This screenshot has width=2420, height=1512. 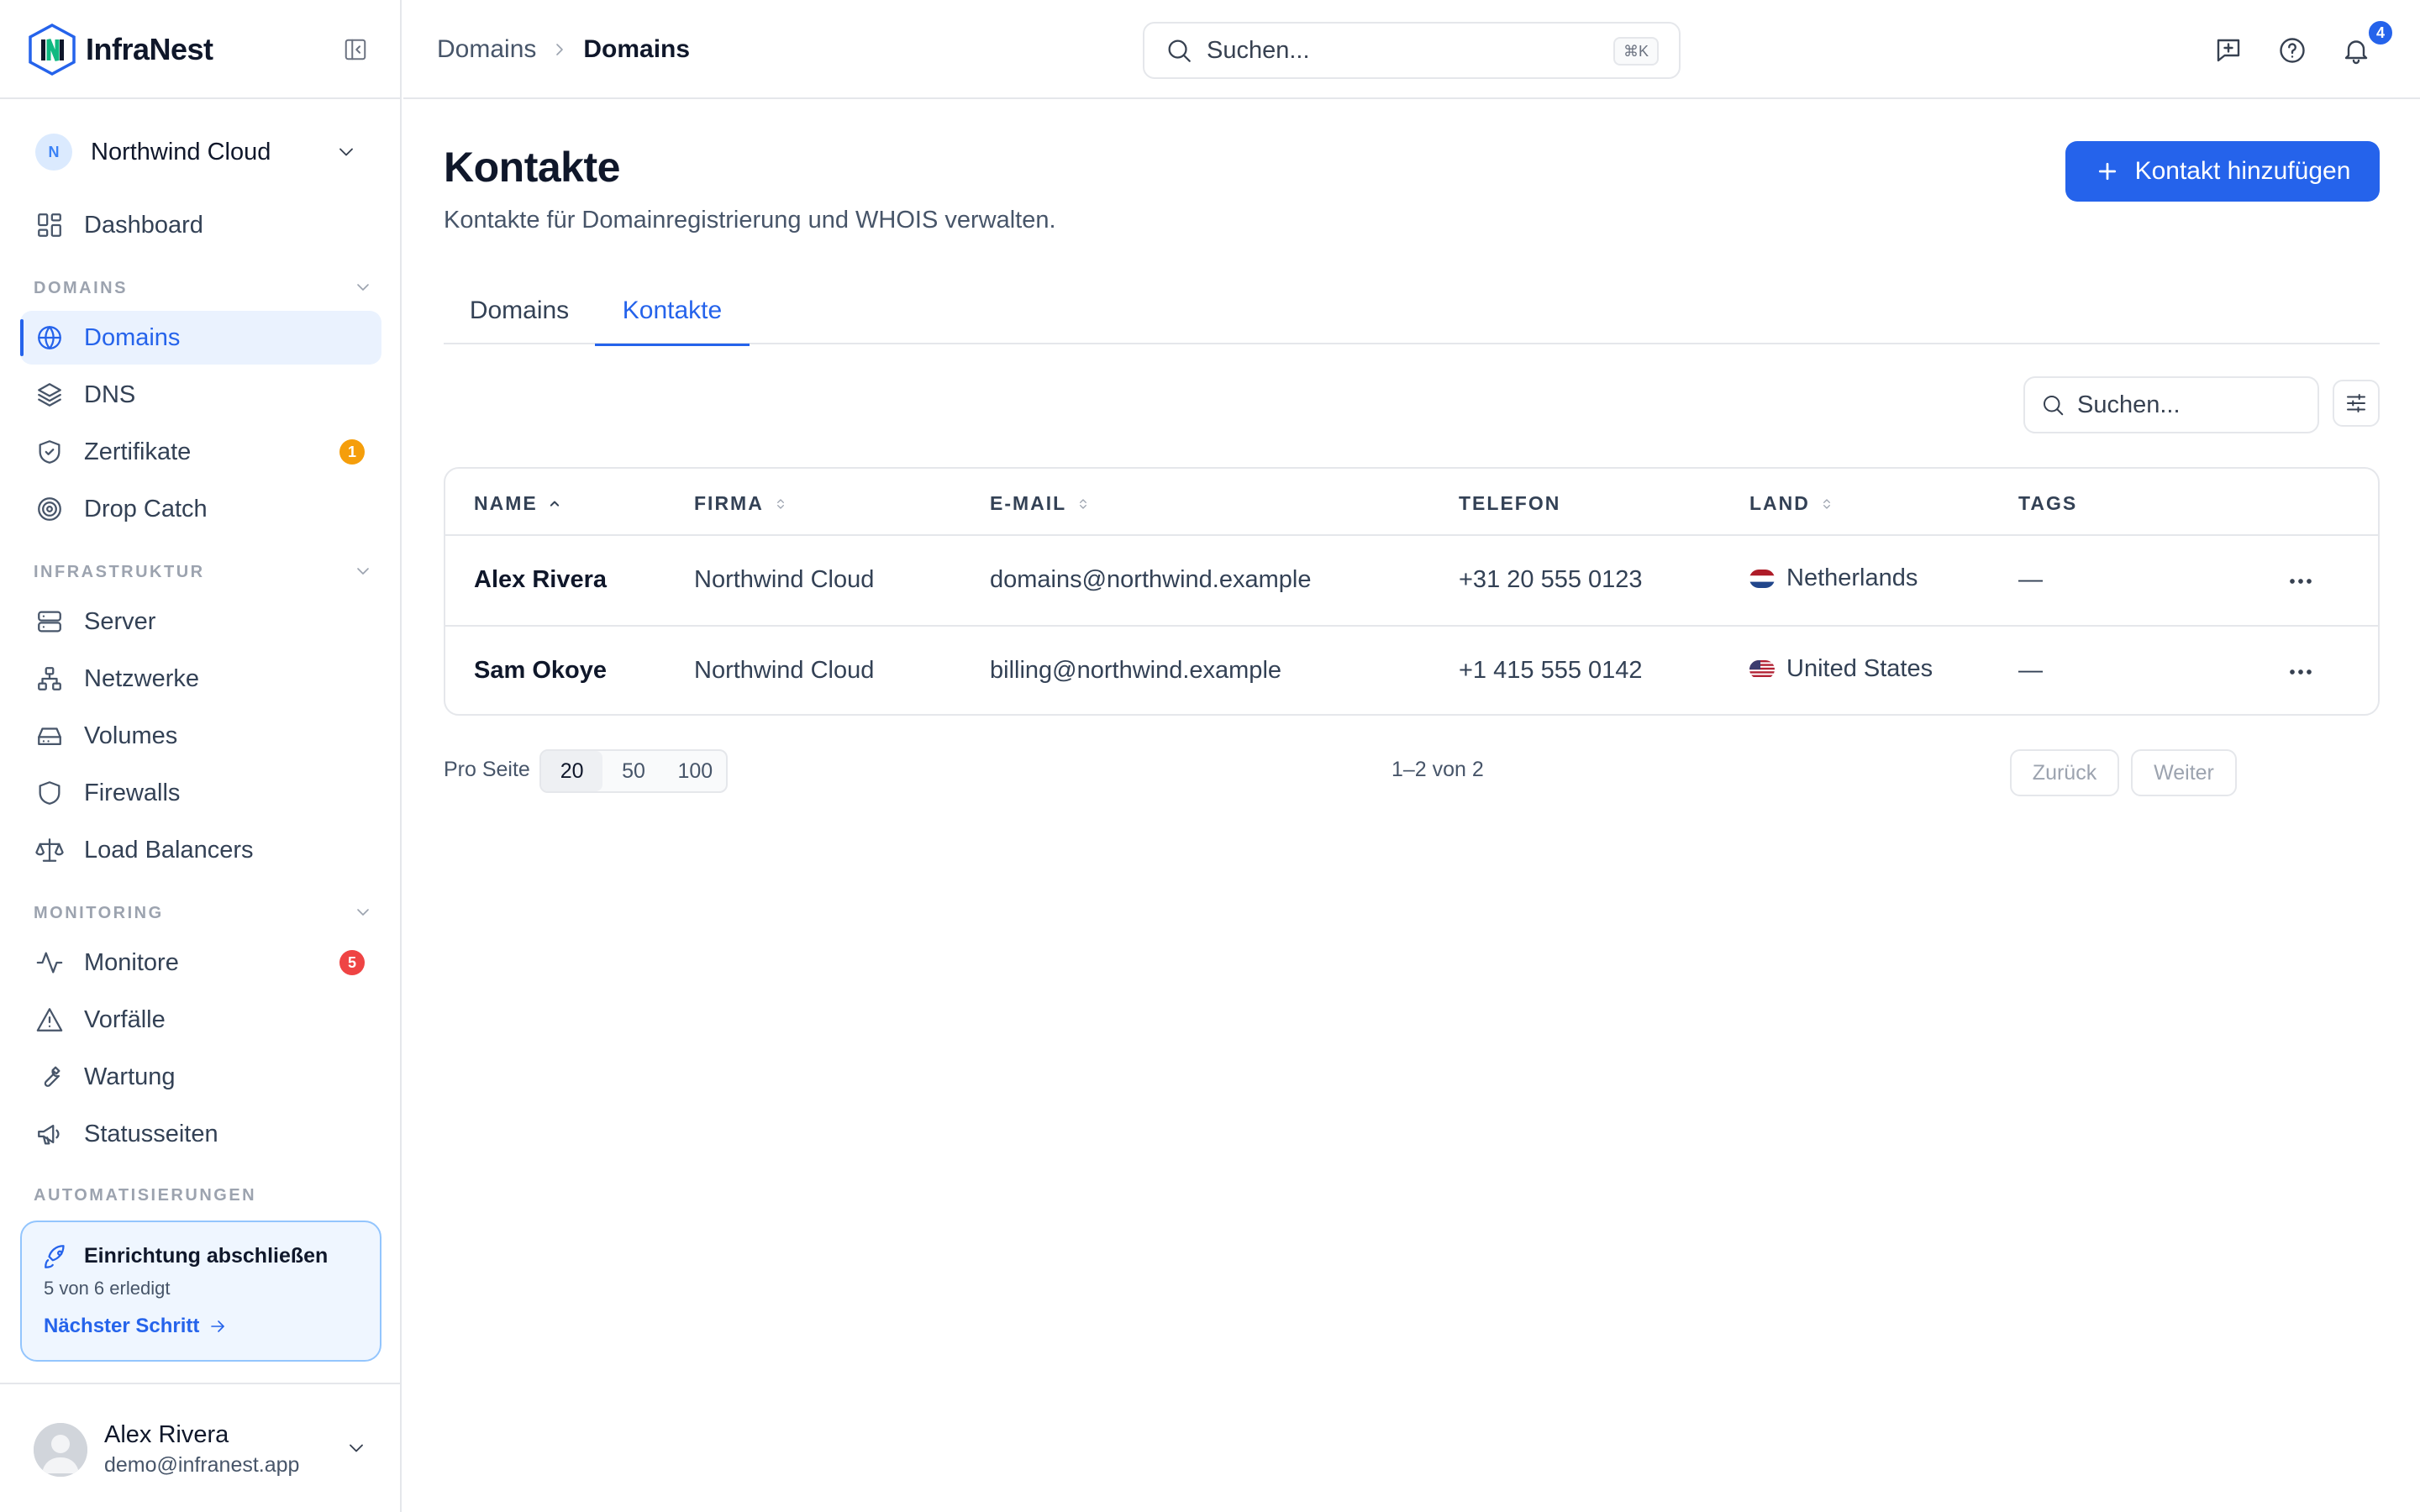 What do you see at coordinates (2184, 772) in the screenshot?
I see `next-page-button: Weiter` at bounding box center [2184, 772].